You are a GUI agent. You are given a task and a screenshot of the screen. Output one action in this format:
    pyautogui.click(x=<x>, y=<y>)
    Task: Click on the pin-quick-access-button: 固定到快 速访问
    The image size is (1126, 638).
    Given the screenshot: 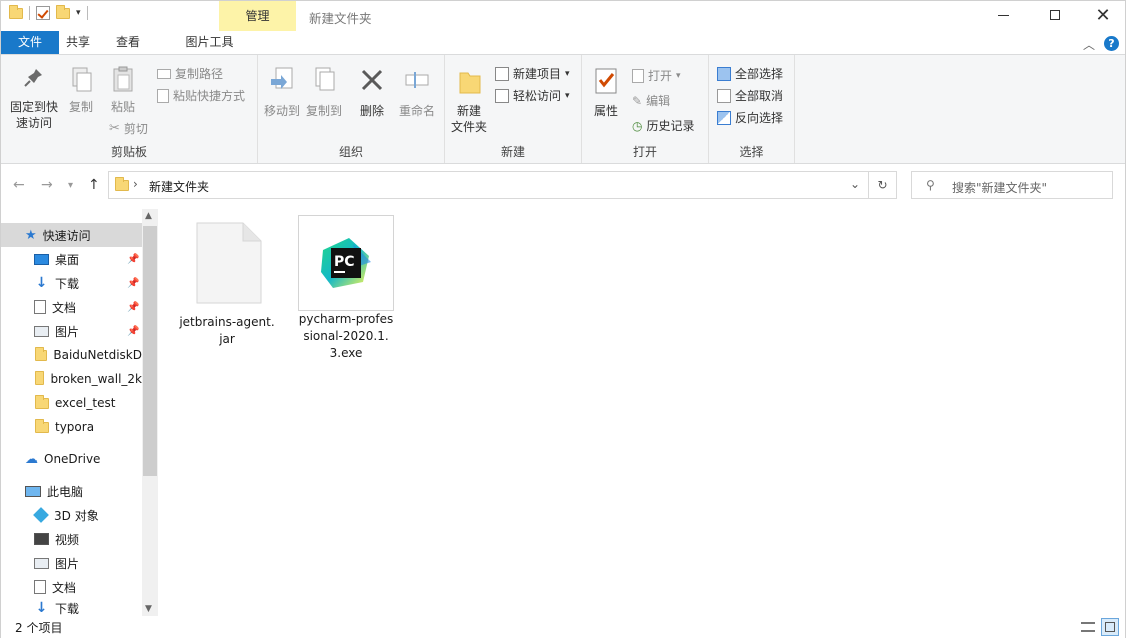 What is the action you would take?
    pyautogui.click(x=34, y=98)
    